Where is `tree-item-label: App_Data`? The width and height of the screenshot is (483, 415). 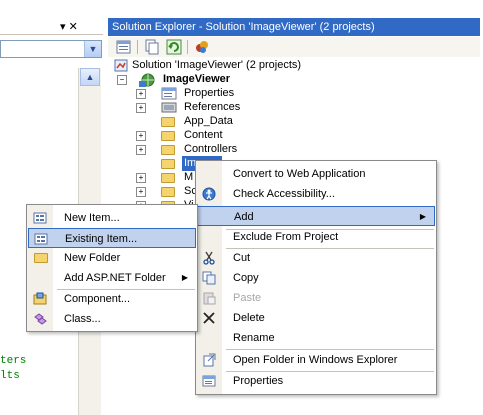 tree-item-label: App_Data is located at coordinates (208, 121).